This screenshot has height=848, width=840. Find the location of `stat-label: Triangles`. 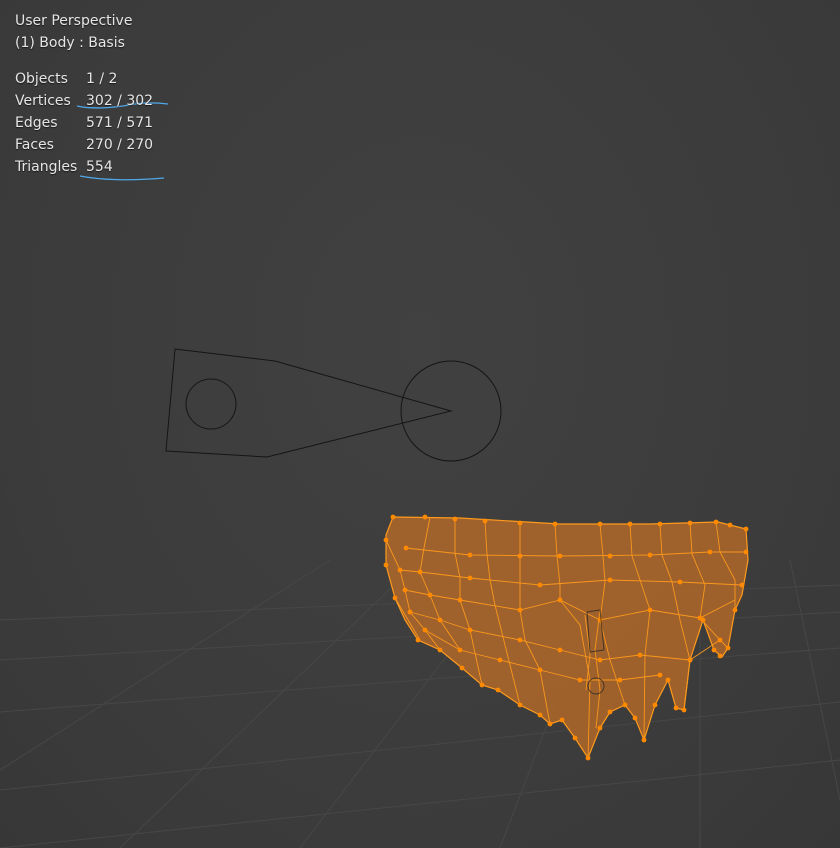

stat-label: Triangles is located at coordinates (46, 167).